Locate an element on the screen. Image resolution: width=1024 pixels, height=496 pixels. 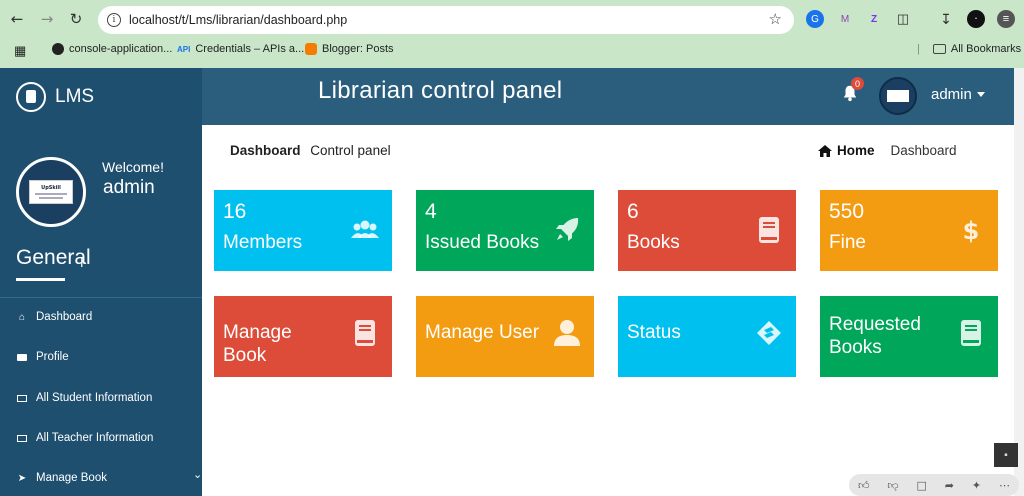
content-title: Dashboard is located at coordinates (265, 150).